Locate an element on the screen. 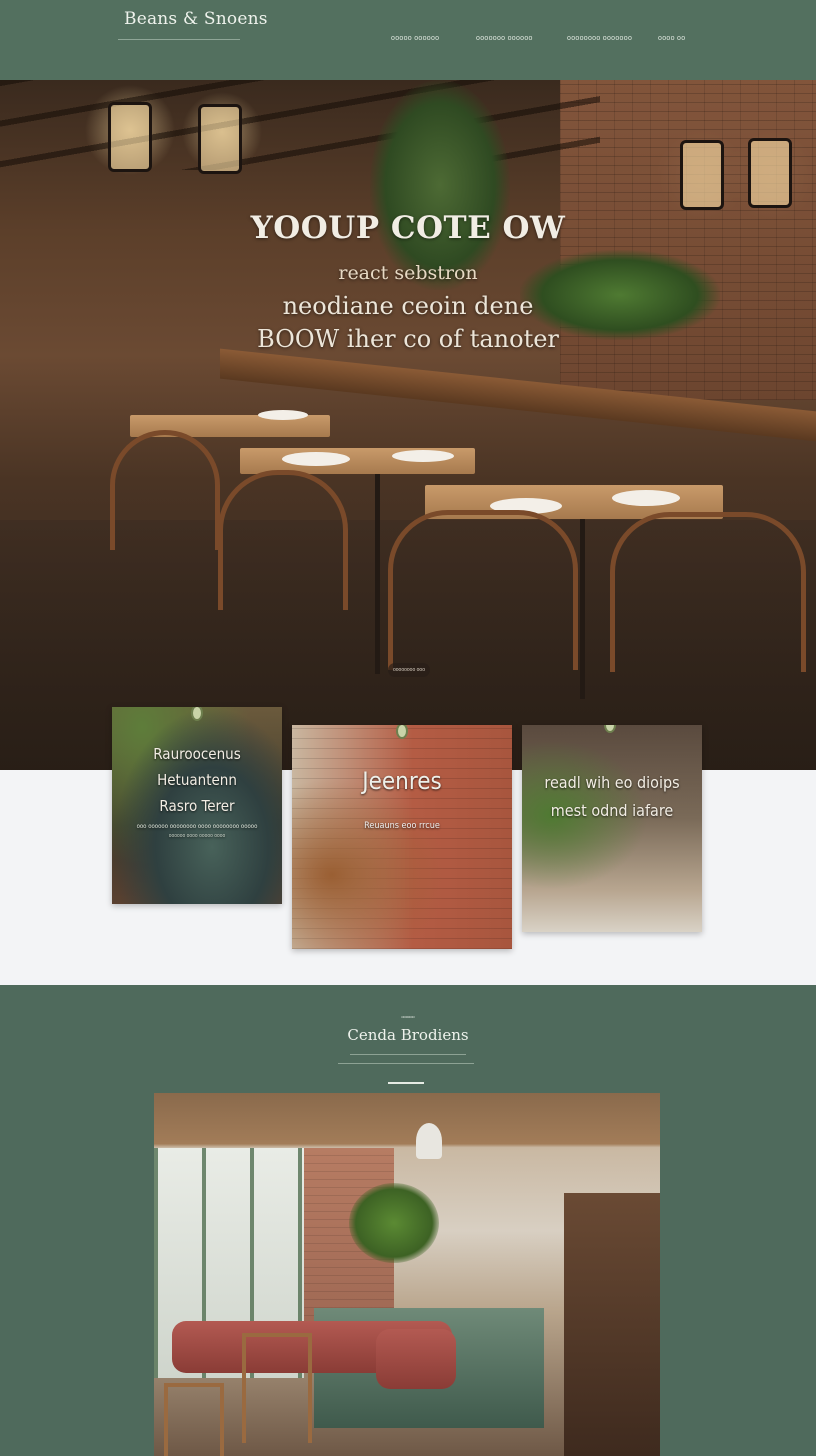  card-1-small-1: ooo oooooo oooooooo oooo oooooooo ooooo is located at coordinates (197, 826).